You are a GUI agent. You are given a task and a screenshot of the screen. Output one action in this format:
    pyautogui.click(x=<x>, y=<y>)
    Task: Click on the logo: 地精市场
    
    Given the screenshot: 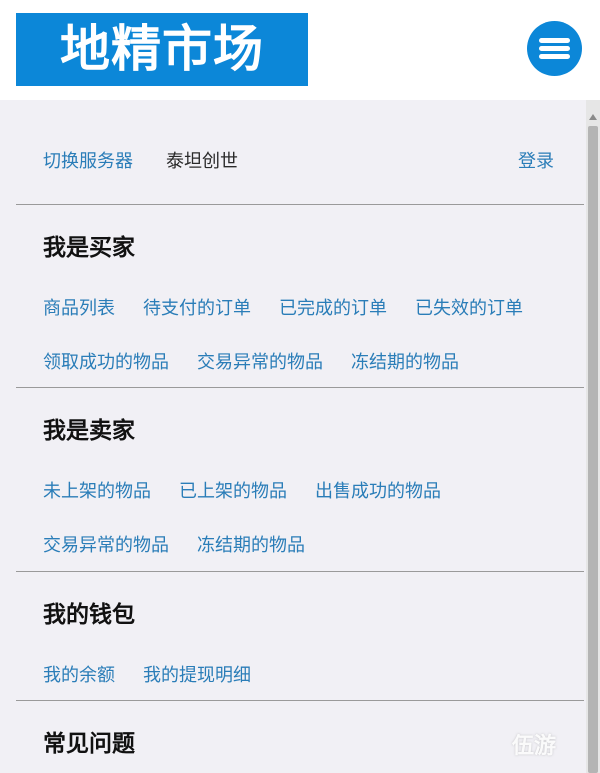 What is the action you would take?
    pyautogui.click(x=162, y=49)
    